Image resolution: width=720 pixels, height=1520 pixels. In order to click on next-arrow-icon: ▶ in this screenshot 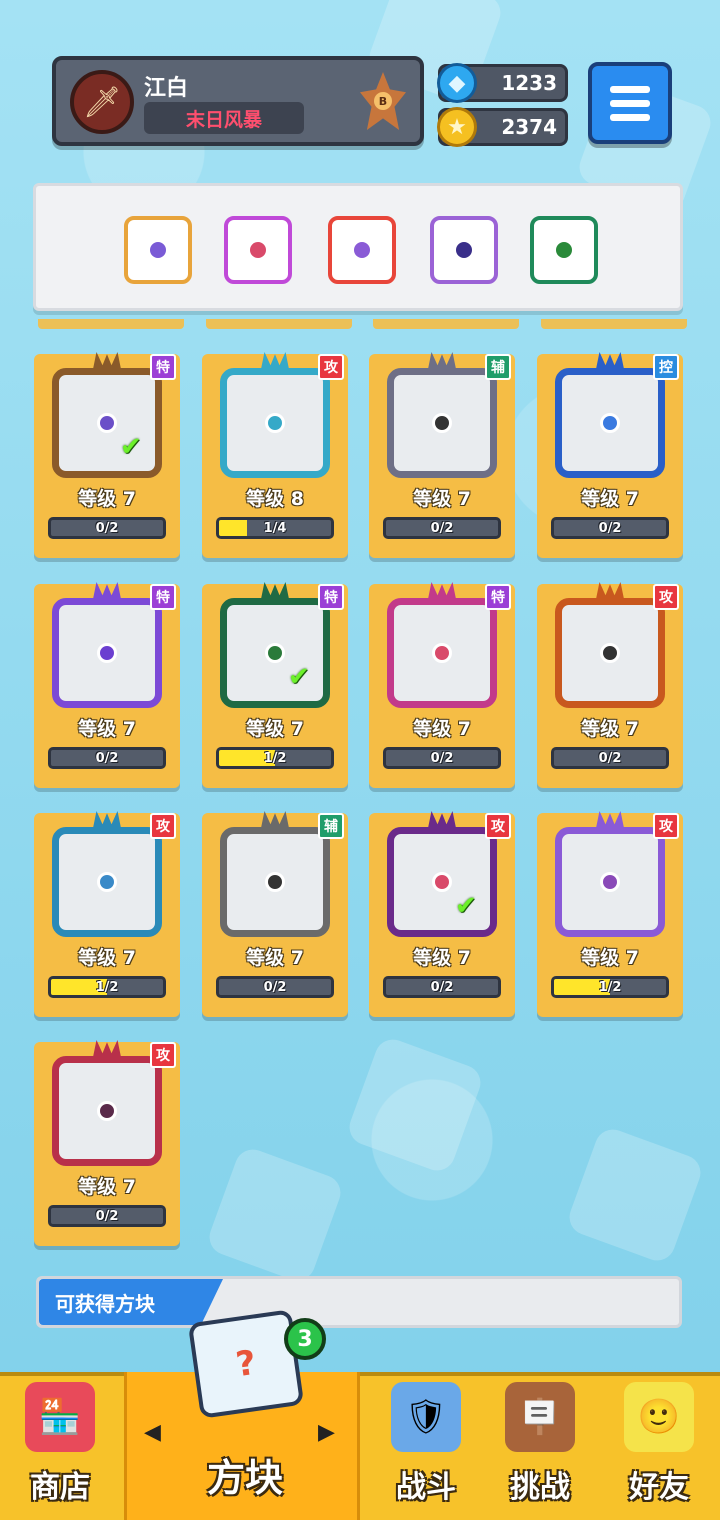, I will do `click(326, 1432)`.